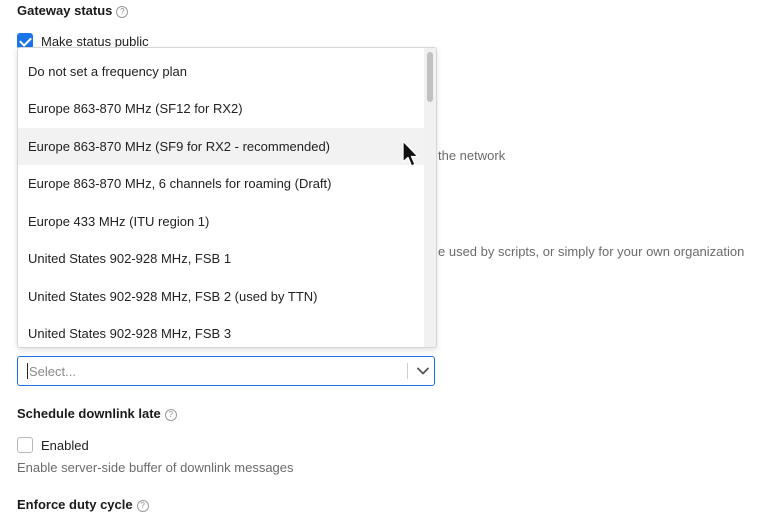  I want to click on dropdown-option: Europe 433 MHz (ITU region 1), so click(222, 221).